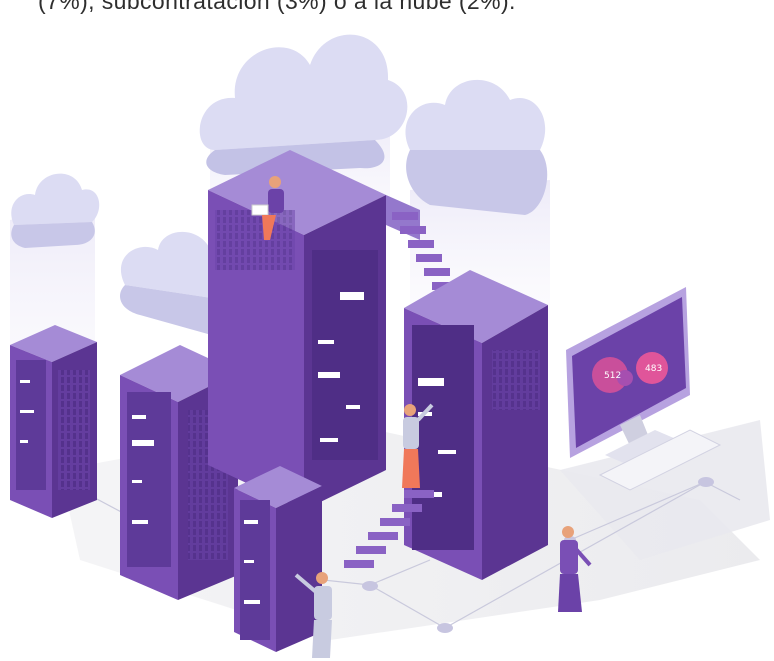  I want to click on rack-right, so click(476, 425).